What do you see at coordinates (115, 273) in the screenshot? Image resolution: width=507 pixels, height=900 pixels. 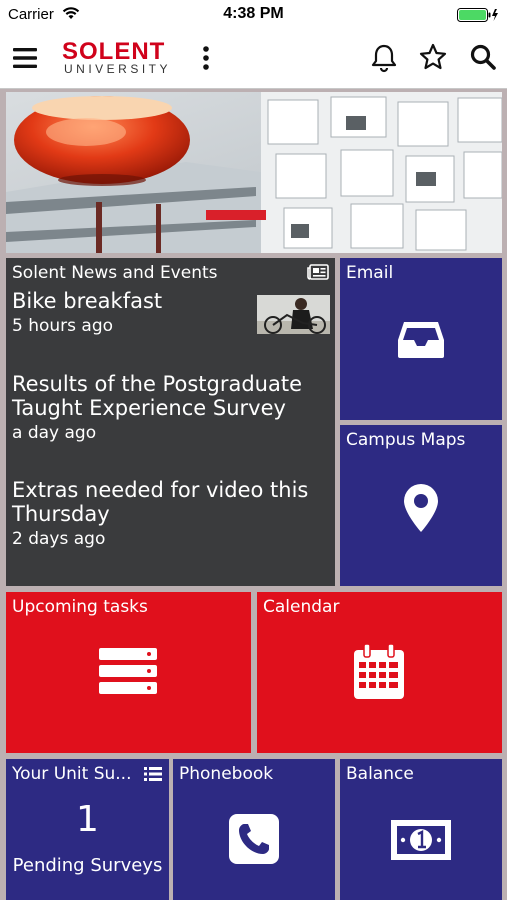 I see `news-tile-title: Solent News and Events` at bounding box center [115, 273].